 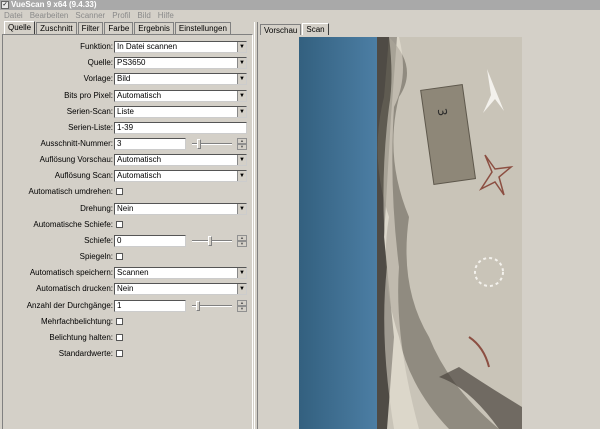 What do you see at coordinates (119, 191) in the screenshot?
I see `auto-umdrehen-checkbox` at bounding box center [119, 191].